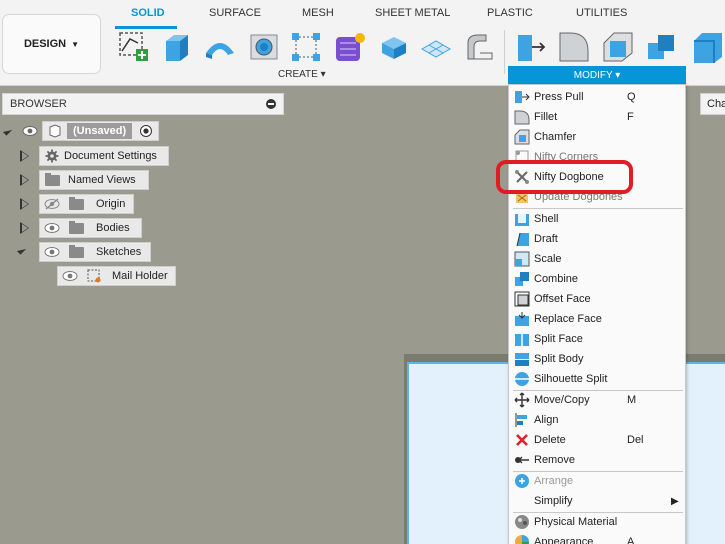 This screenshot has height=544, width=725. Describe the element at coordinates (220, 47) in the screenshot. I see `revolve-tool` at that location.